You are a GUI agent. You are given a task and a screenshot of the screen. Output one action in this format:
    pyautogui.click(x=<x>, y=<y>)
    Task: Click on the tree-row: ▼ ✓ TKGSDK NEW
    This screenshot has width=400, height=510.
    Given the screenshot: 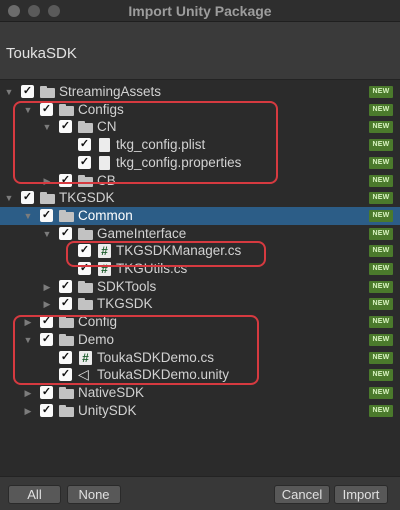 What is the action you would take?
    pyautogui.click(x=200, y=198)
    